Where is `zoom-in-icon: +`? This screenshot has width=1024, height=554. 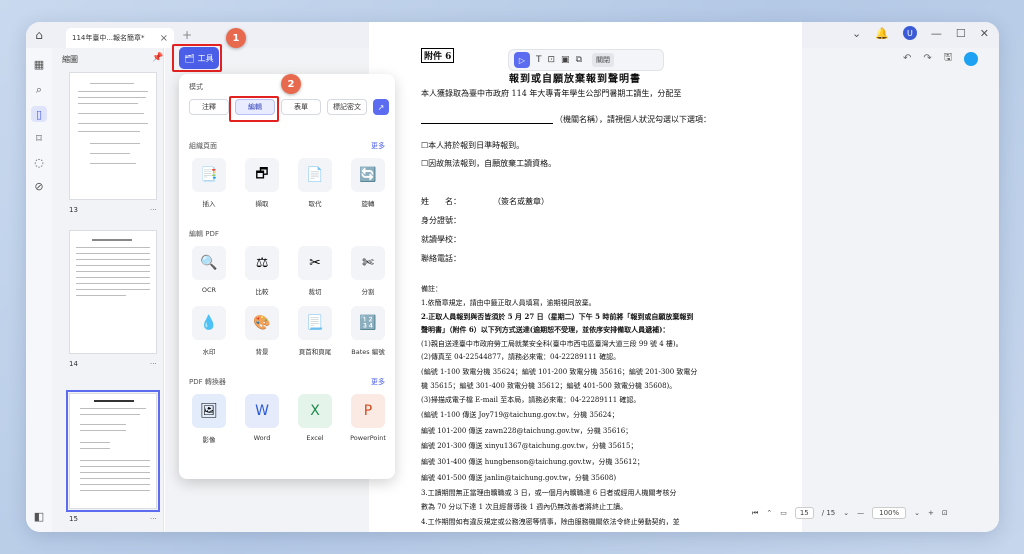 zoom-in-icon: + is located at coordinates (931, 513).